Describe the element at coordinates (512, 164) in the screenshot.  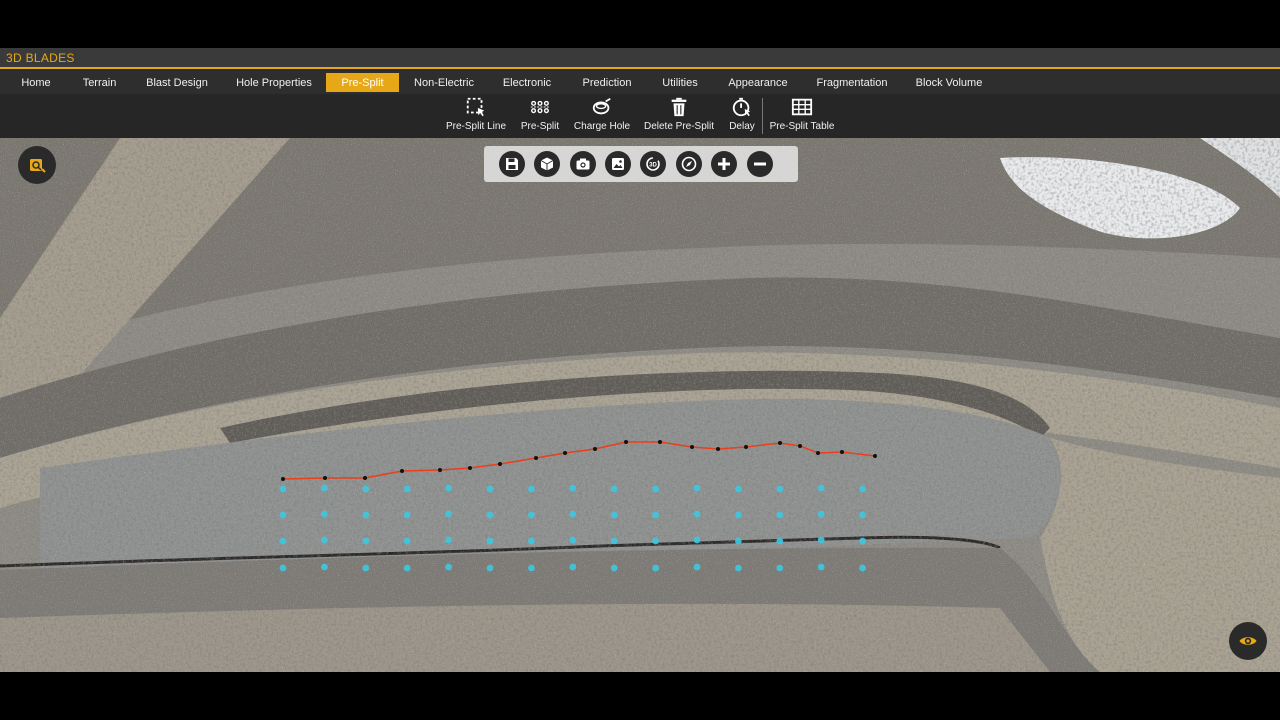
I see `save-view-button` at that location.